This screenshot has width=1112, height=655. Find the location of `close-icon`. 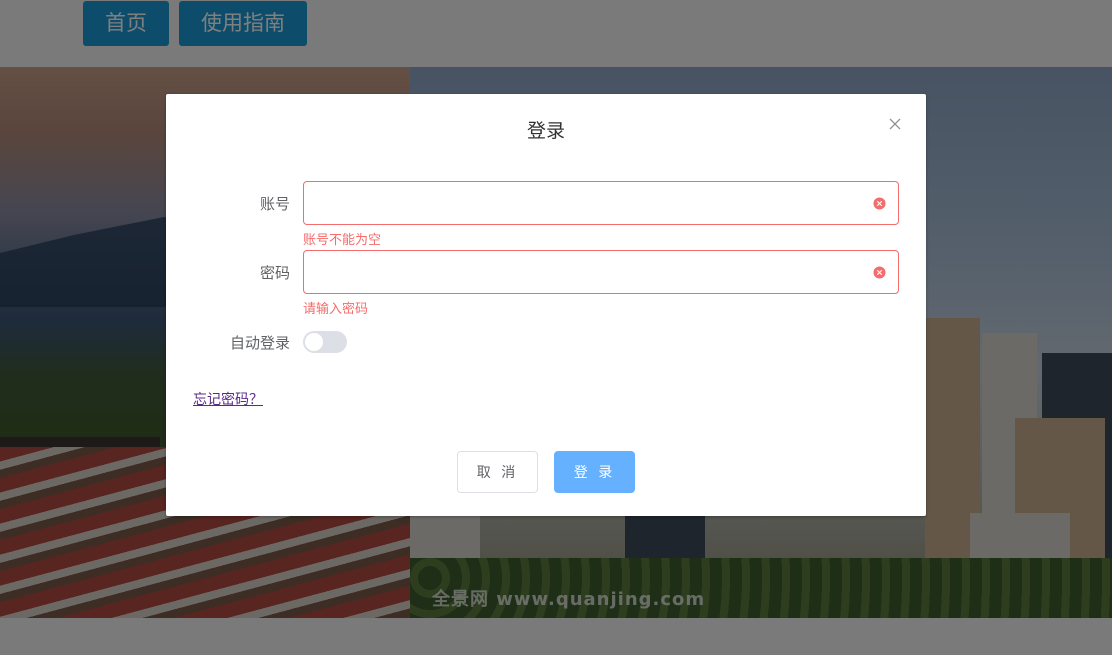

close-icon is located at coordinates (895, 124).